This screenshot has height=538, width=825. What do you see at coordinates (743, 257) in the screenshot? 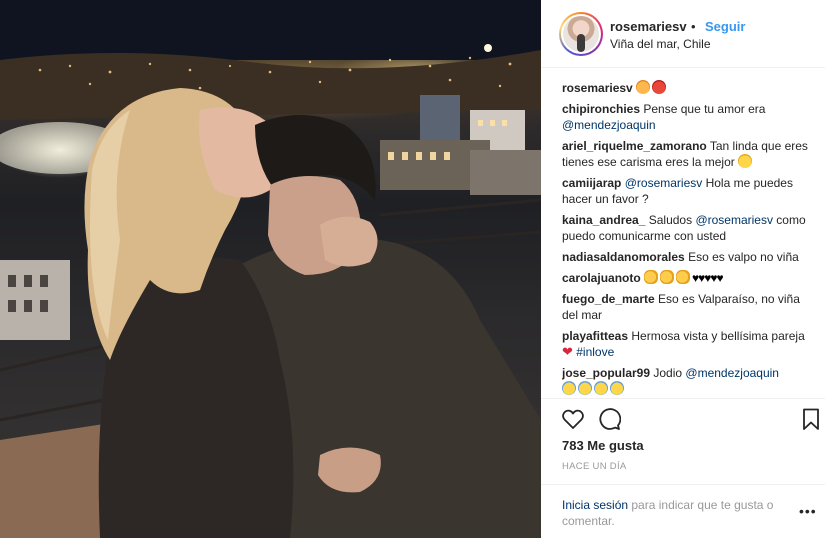
I see `comment-text: Eso es valpo no viña` at bounding box center [743, 257].